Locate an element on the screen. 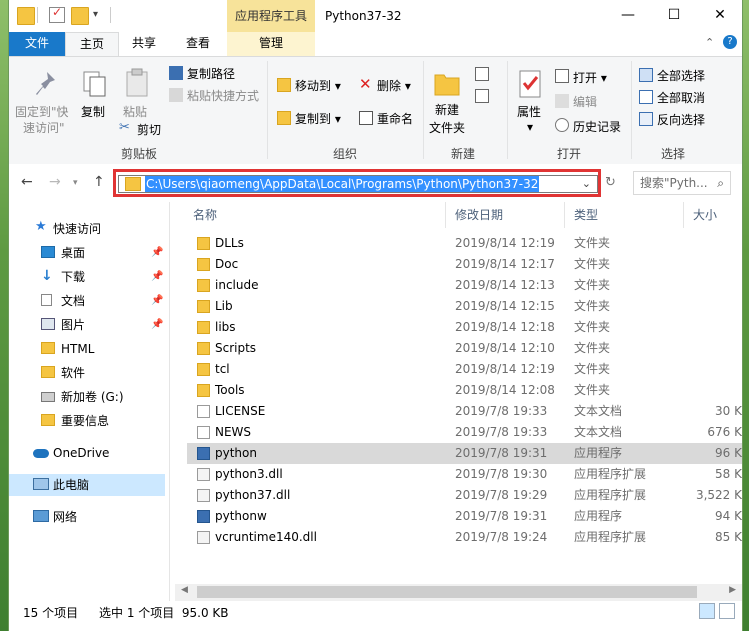 The width and height of the screenshot is (749, 631). properties-quick-icon: ✓ is located at coordinates (57, 14).